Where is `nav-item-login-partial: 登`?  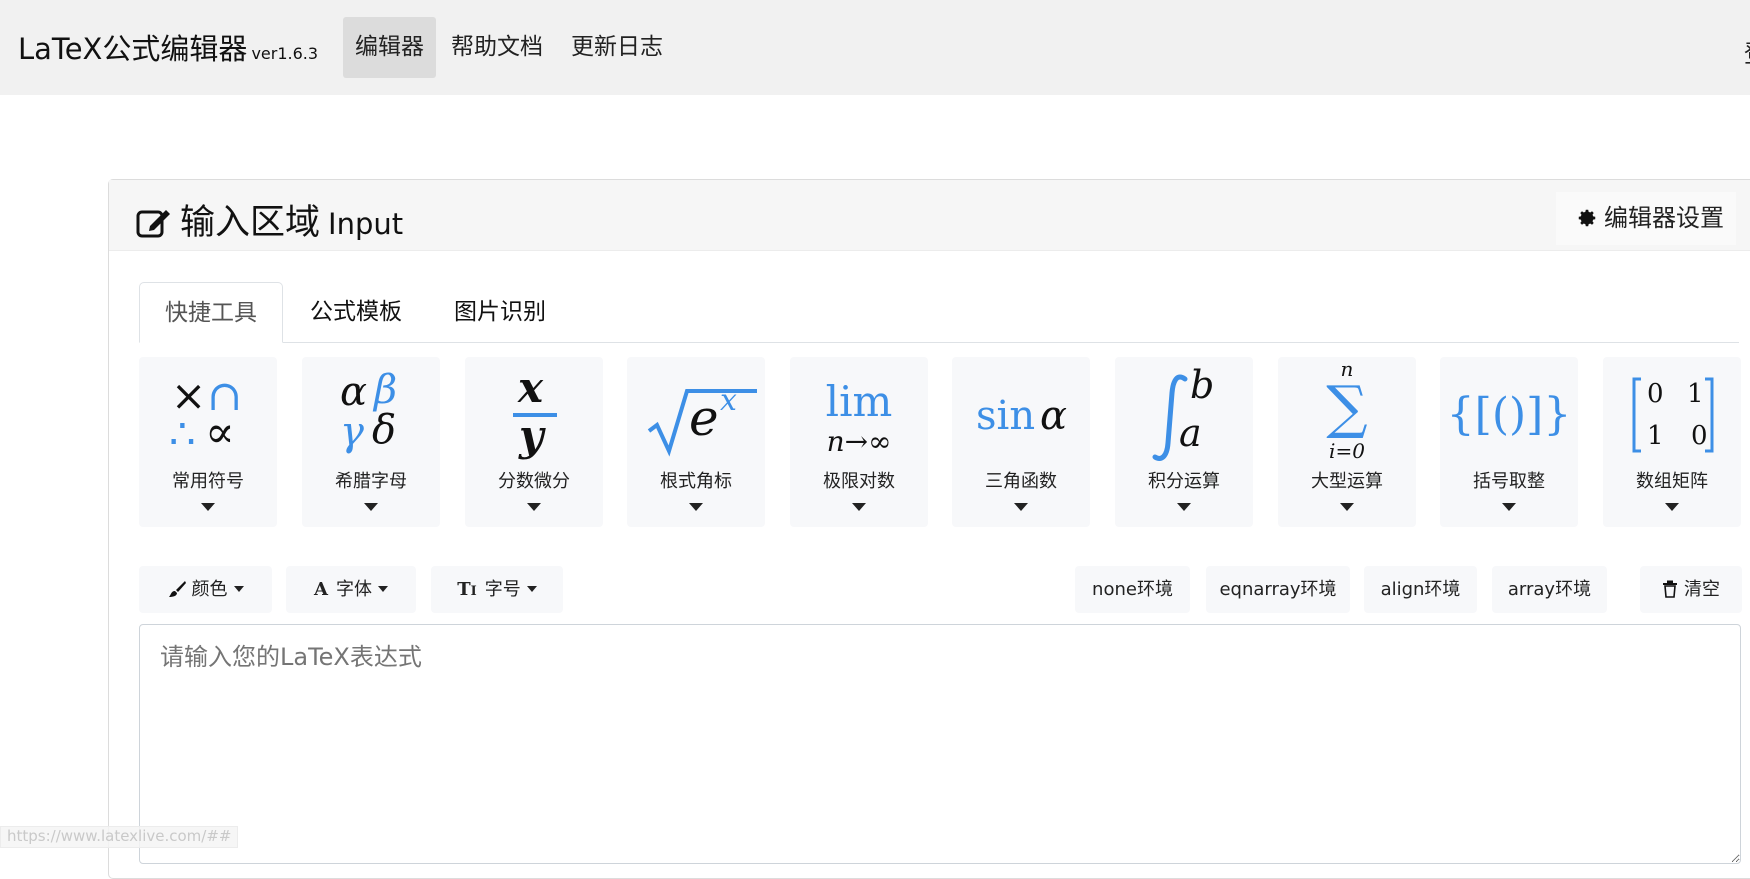
nav-item-login-partial: 登 is located at coordinates (1747, 51).